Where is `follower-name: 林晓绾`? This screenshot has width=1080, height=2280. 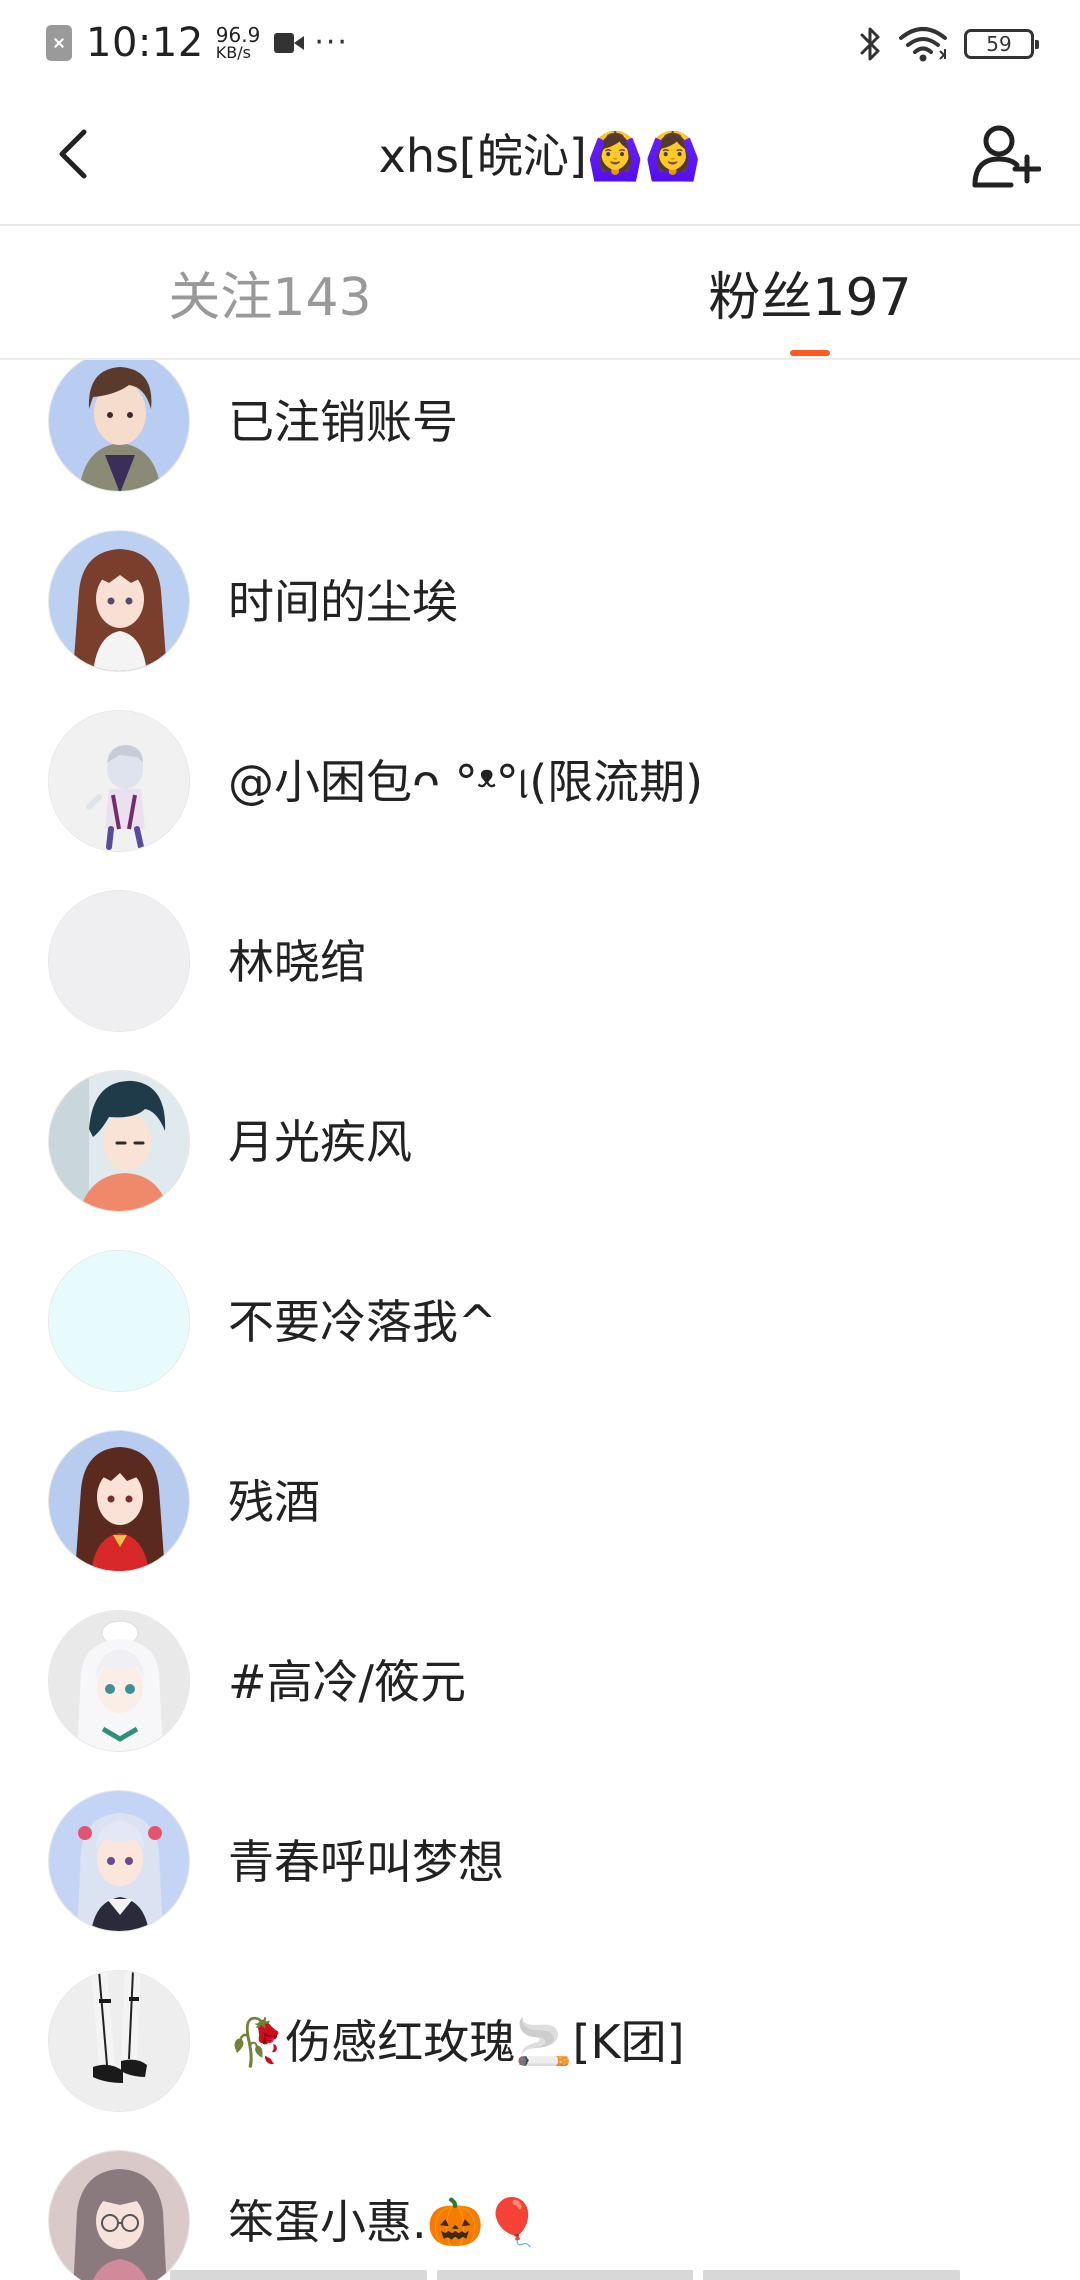 follower-name: 林晓绾 is located at coordinates (297, 962).